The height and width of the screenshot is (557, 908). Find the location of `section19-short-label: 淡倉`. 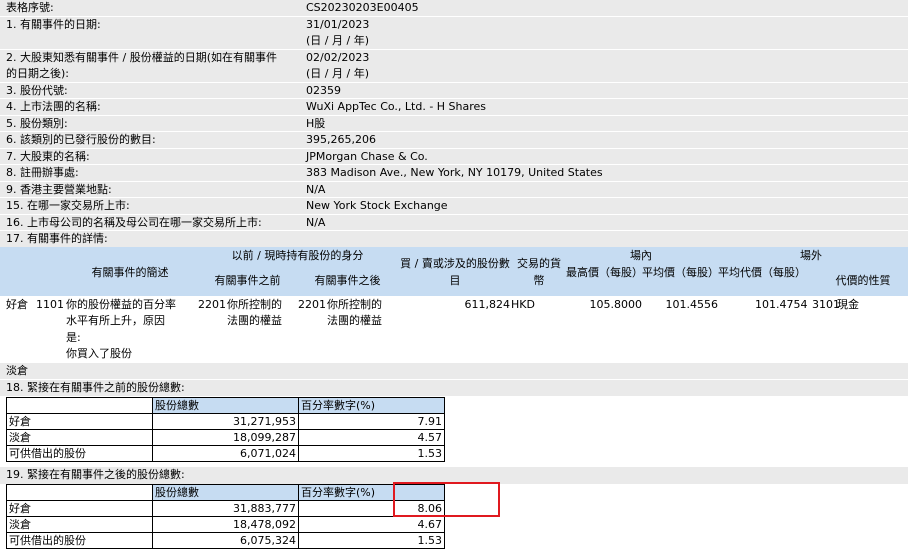

section19-short-label: 淡倉 is located at coordinates (79, 524).